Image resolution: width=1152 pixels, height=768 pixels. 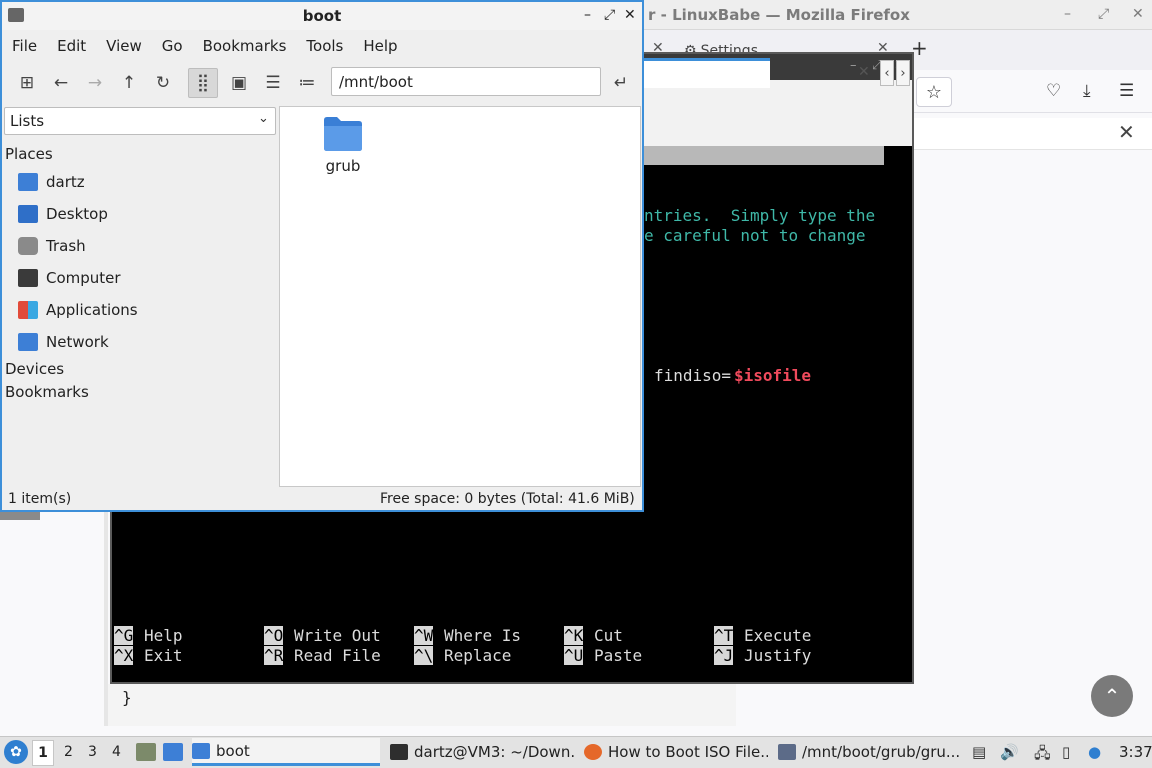 What do you see at coordinates (124, 655) in the screenshot?
I see `shortcut-key: ^X` at bounding box center [124, 655].